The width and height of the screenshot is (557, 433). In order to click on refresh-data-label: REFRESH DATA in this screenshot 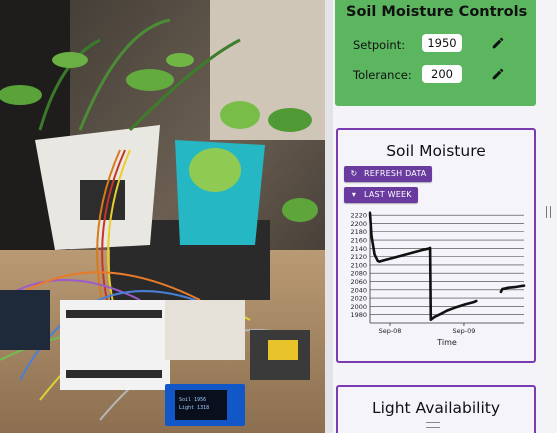, I will do `click(395, 173)`.